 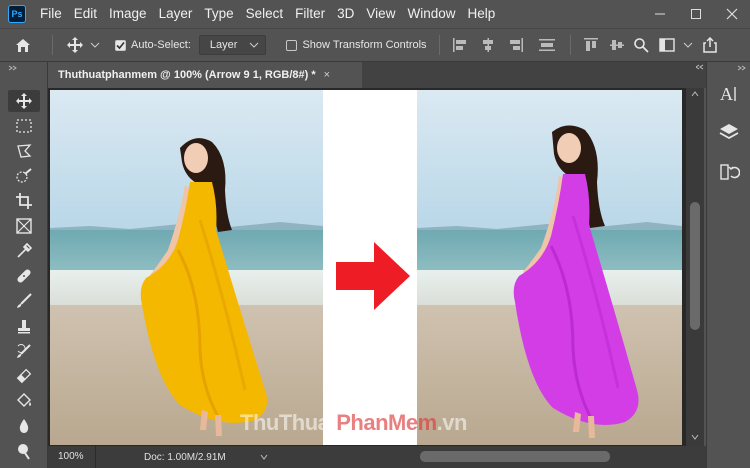 I want to click on lasso-tool, so click(x=24, y=151).